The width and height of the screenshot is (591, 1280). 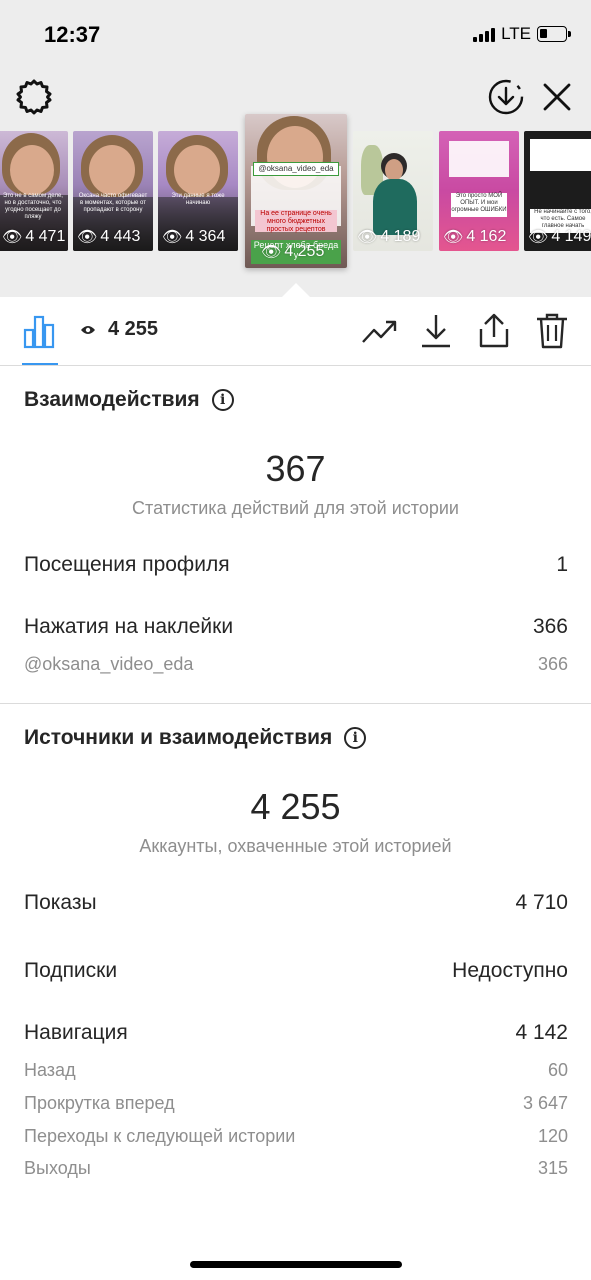 What do you see at coordinates (296, 169) in the screenshot?
I see `story-mention-sticker: @oksana_video_eda` at bounding box center [296, 169].